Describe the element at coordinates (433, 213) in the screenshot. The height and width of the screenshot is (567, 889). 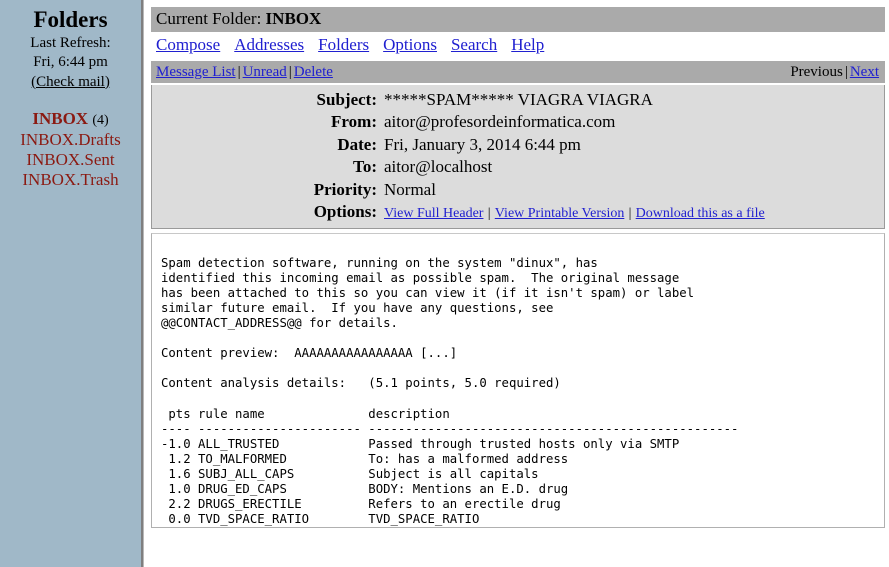
I see `view-full-header-link: View Full Header` at that location.